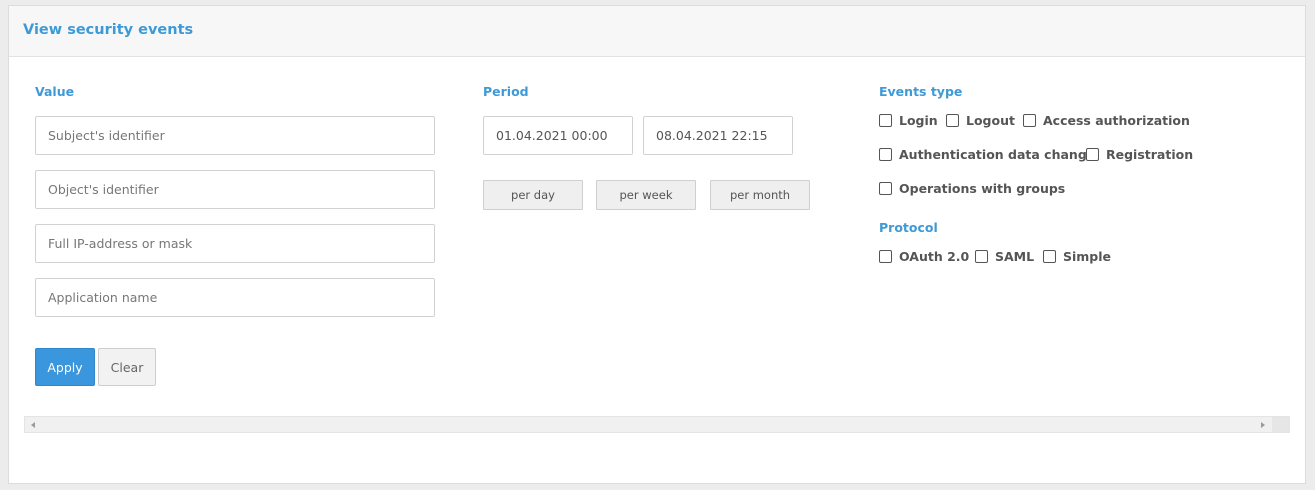 The width and height of the screenshot is (1315, 490). What do you see at coordinates (235, 243) in the screenshot?
I see `ip-address-input` at bounding box center [235, 243].